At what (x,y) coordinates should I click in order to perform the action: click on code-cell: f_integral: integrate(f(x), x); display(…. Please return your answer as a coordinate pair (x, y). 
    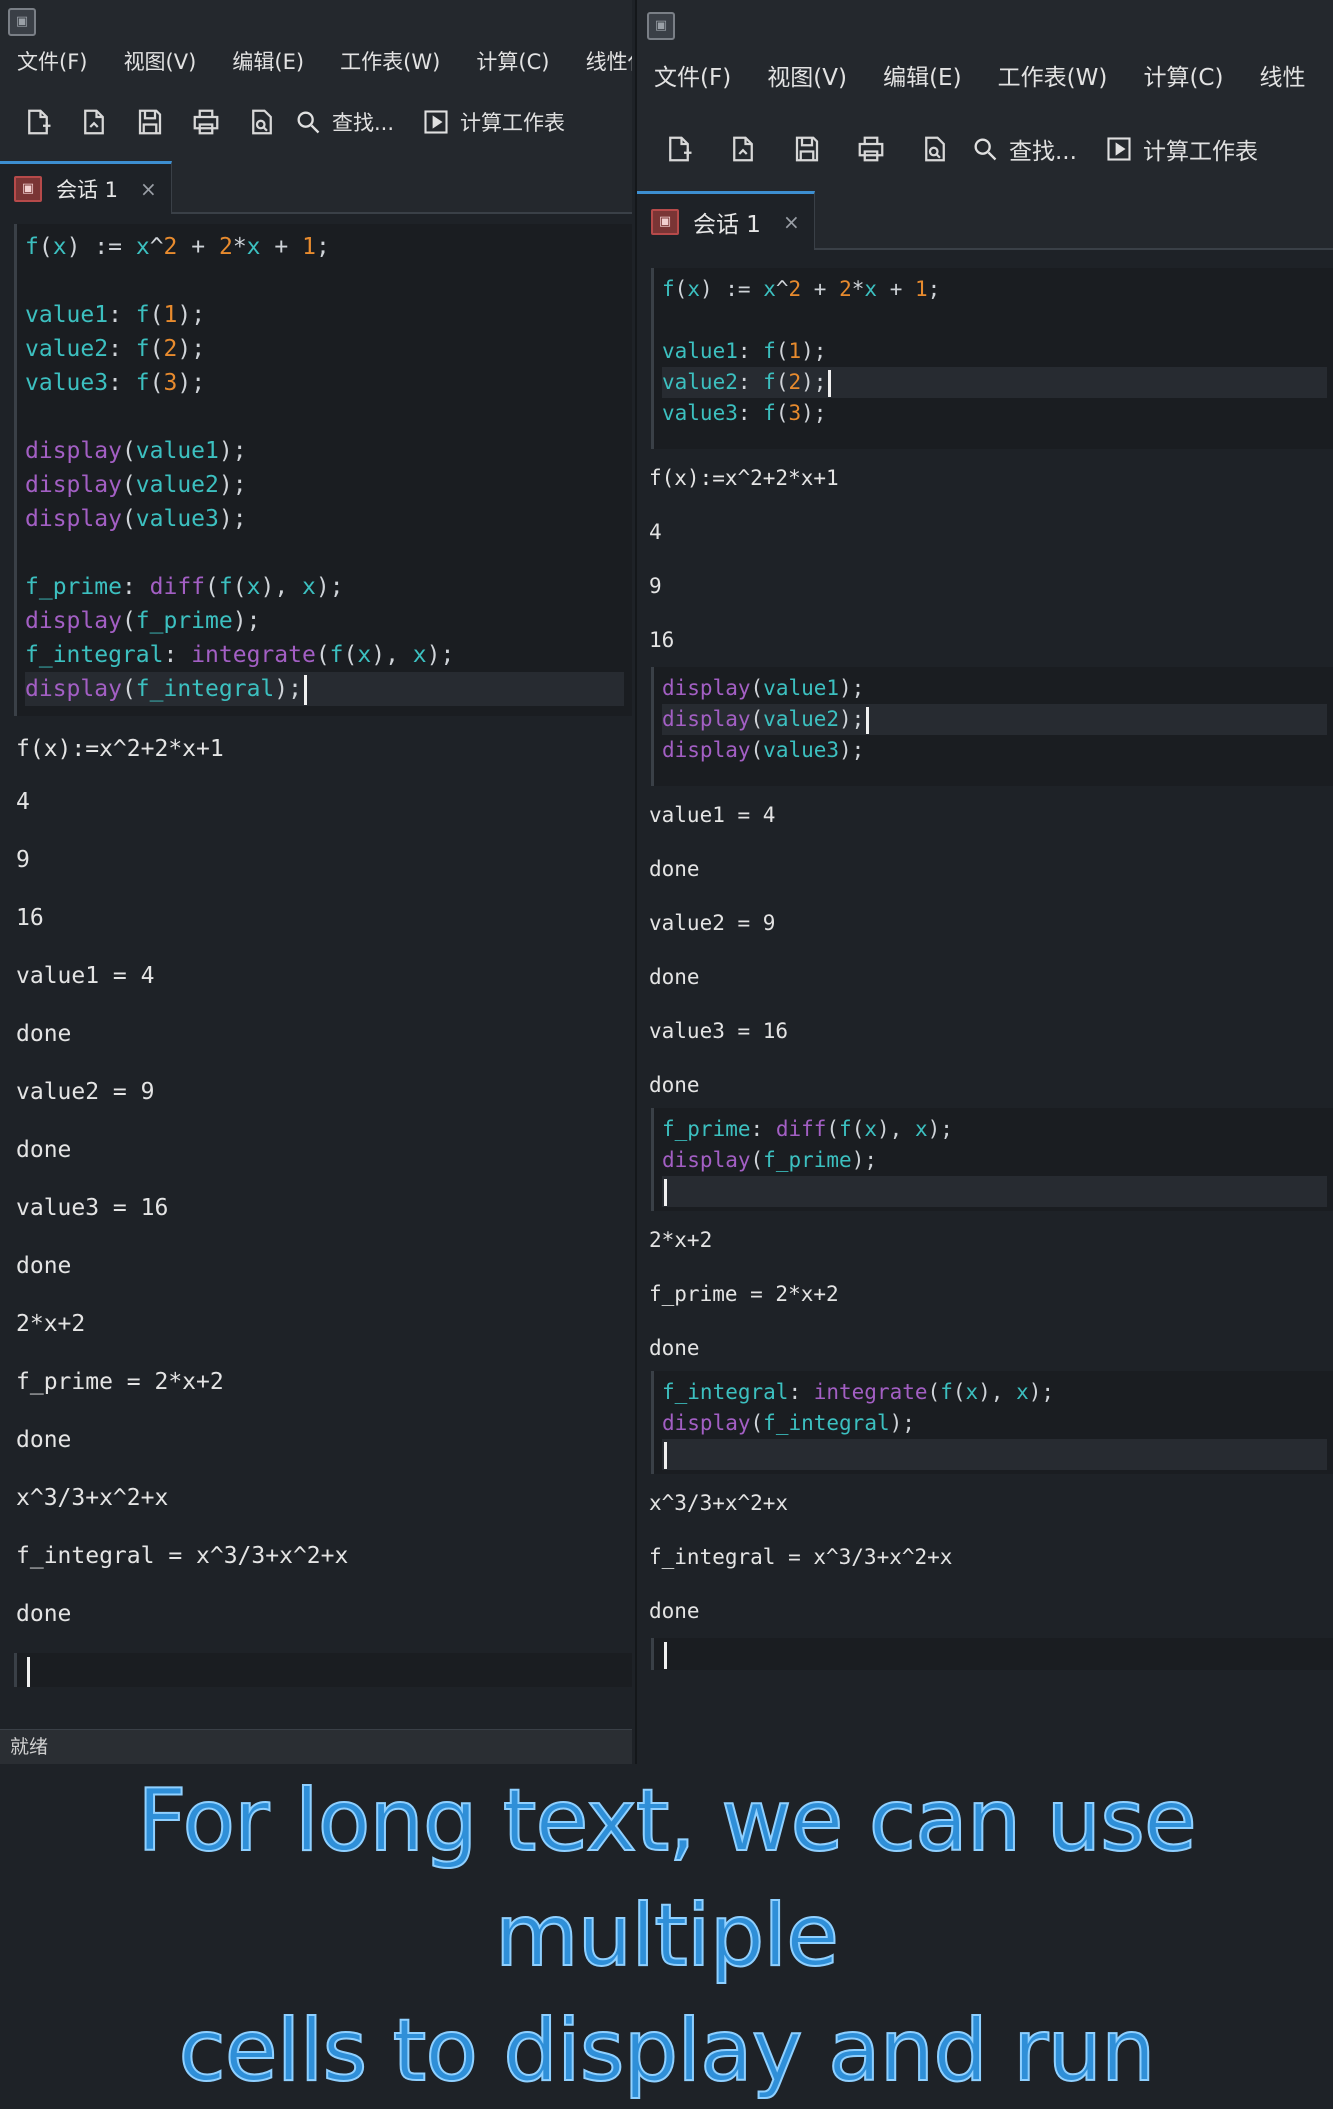
    Looking at the image, I should click on (992, 1422).